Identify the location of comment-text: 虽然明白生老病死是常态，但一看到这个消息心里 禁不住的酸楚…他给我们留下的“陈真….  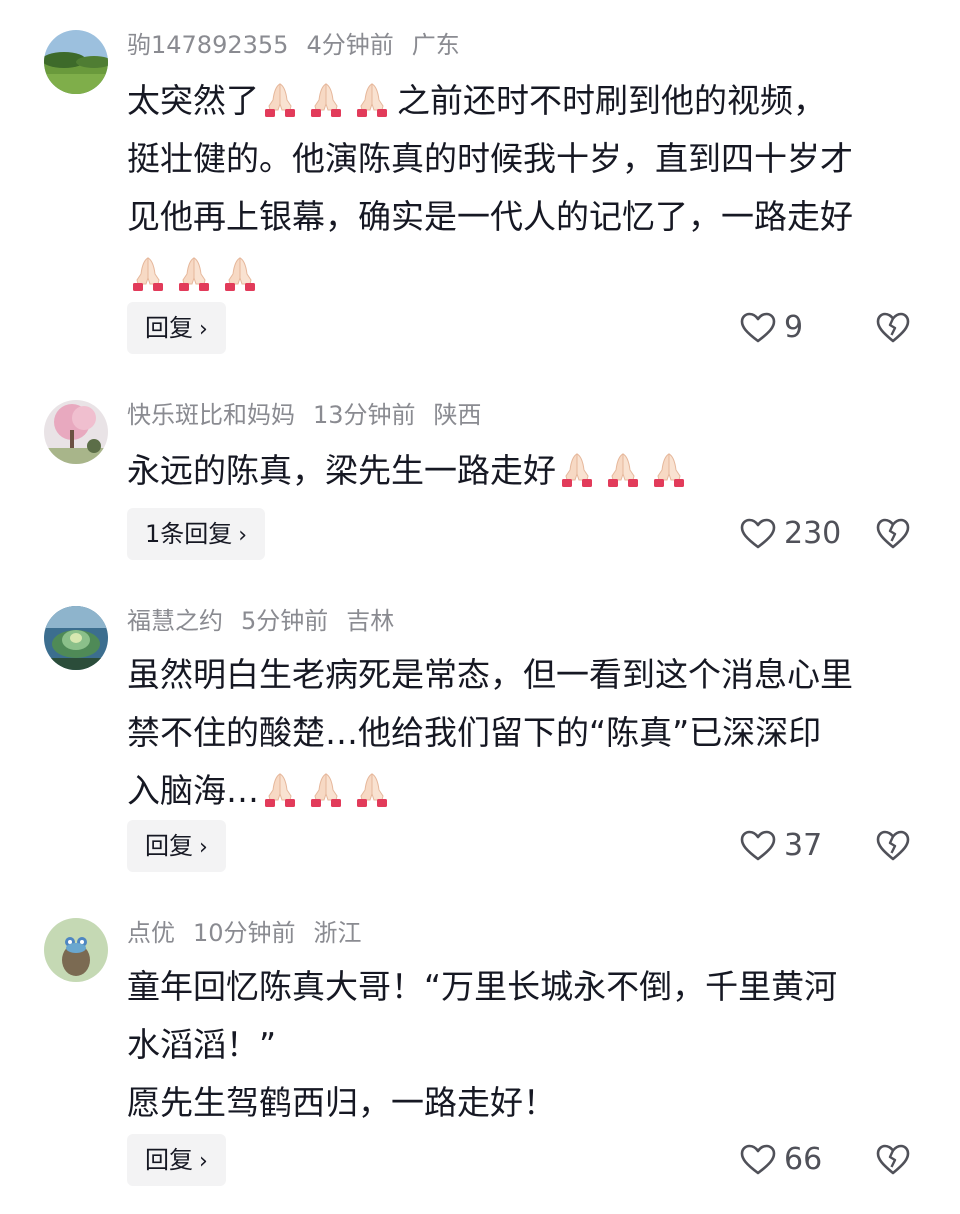
(527, 733).